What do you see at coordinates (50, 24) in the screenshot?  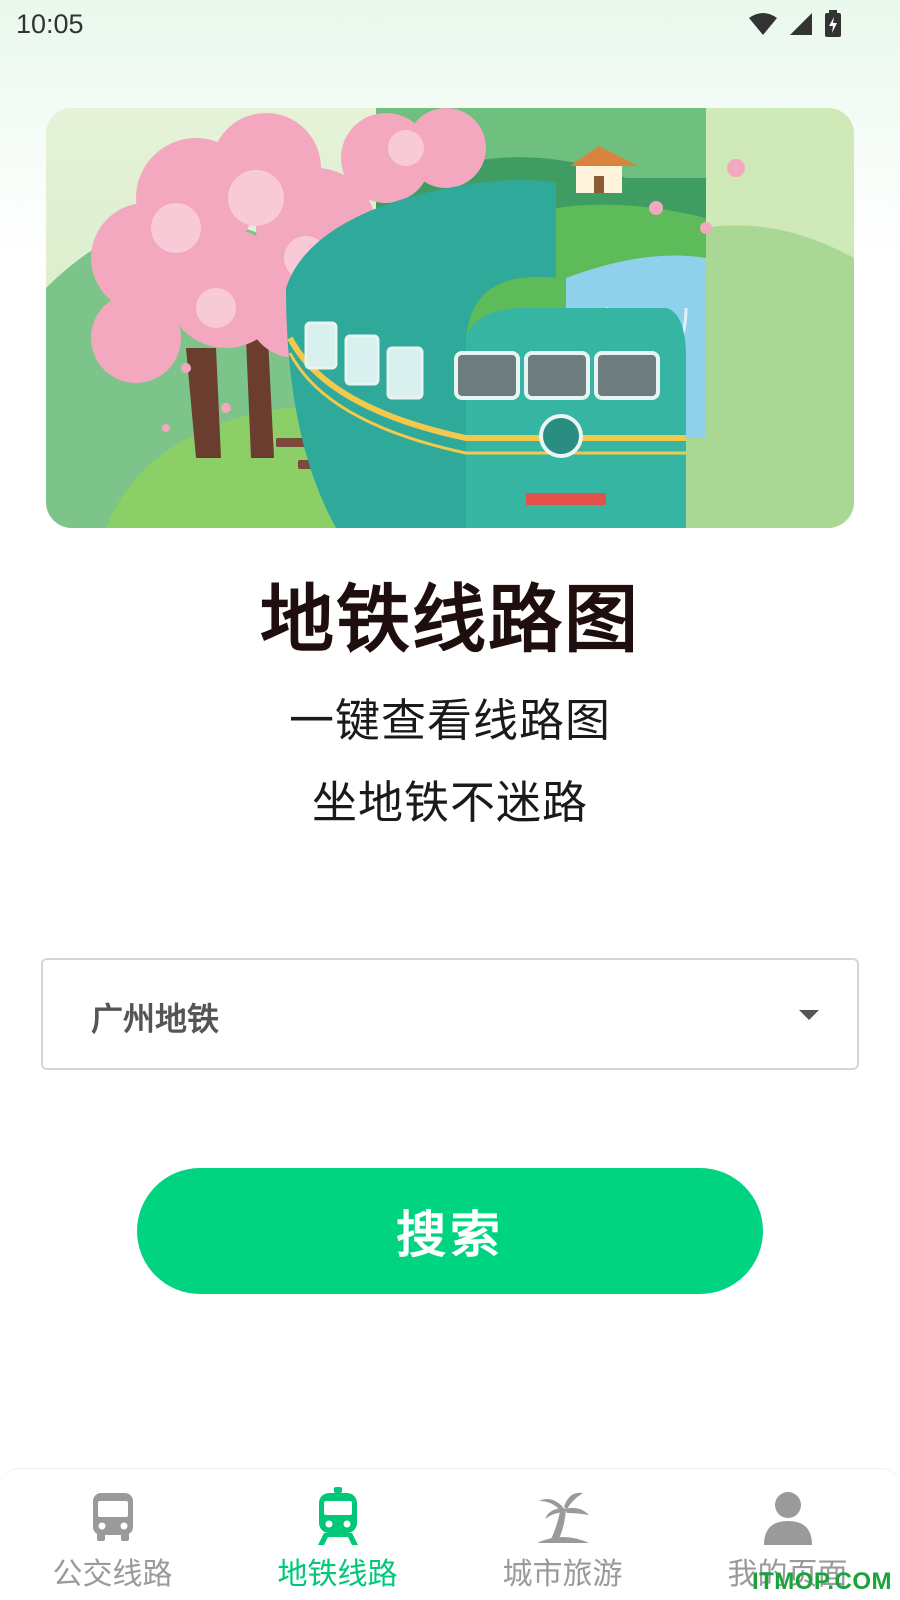 I see `status-time: 10:05` at bounding box center [50, 24].